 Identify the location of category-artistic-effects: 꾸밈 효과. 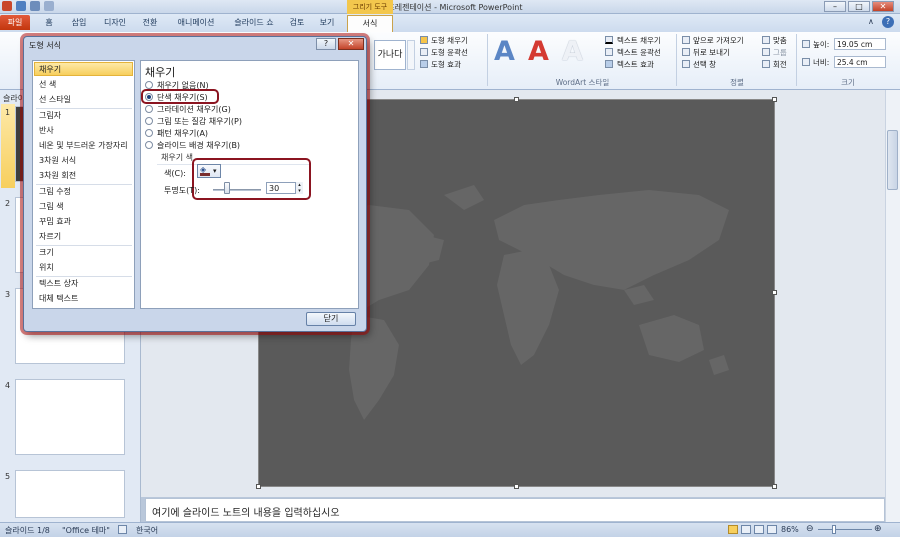
(55, 221).